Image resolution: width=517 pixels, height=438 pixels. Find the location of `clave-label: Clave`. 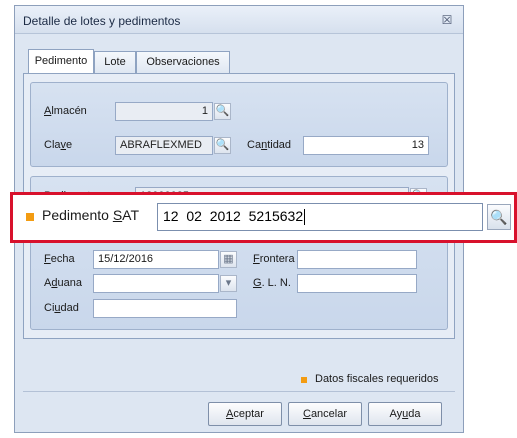

clave-label: Clave is located at coordinates (58, 145).